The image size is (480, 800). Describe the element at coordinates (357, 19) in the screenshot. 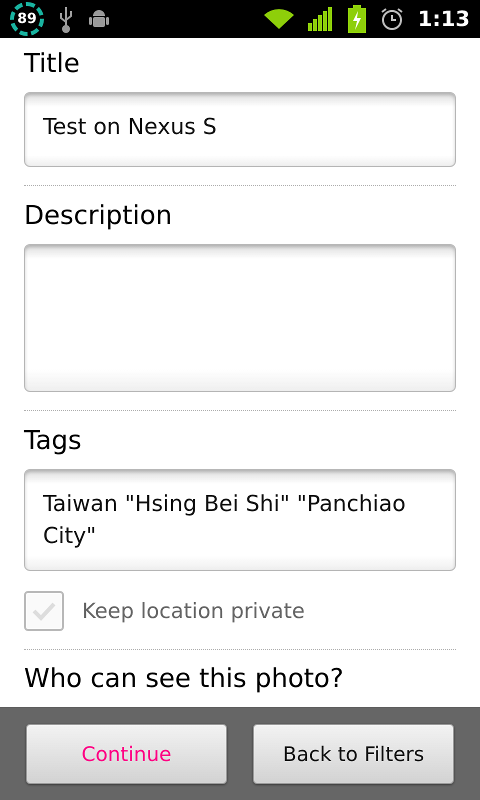

I see `battery-charging-icon` at that location.